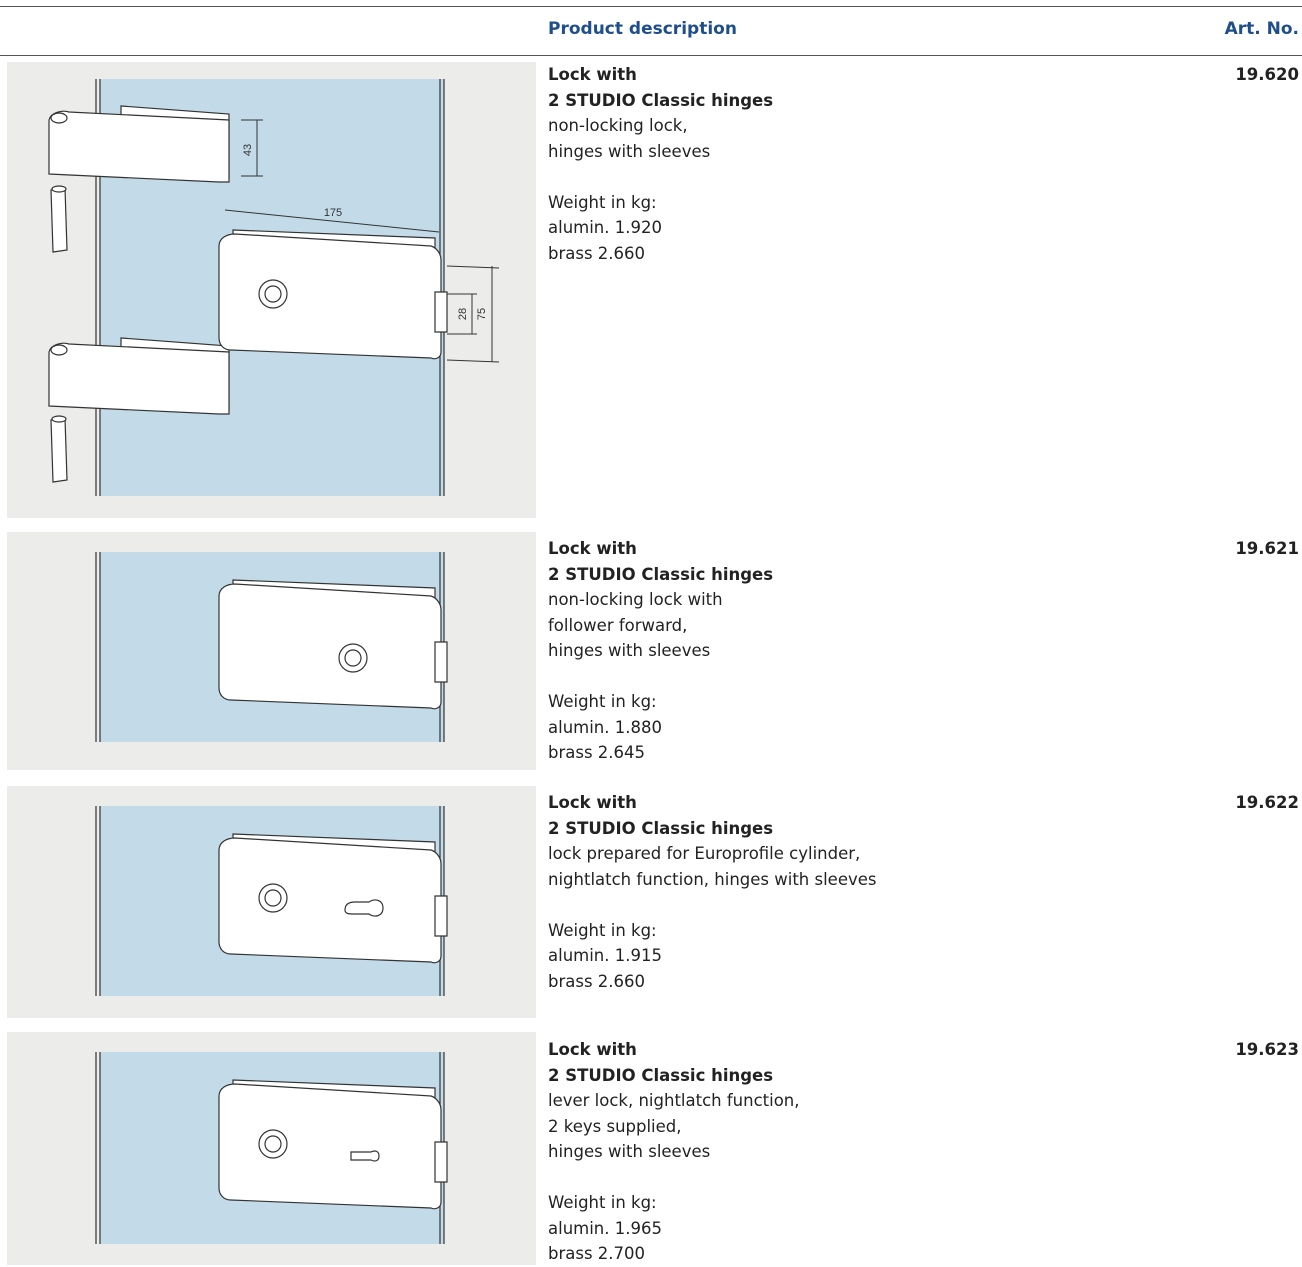 The image size is (1302, 1267). Describe the element at coordinates (642, 29) in the screenshot. I see `column-header-description: Product description` at that location.